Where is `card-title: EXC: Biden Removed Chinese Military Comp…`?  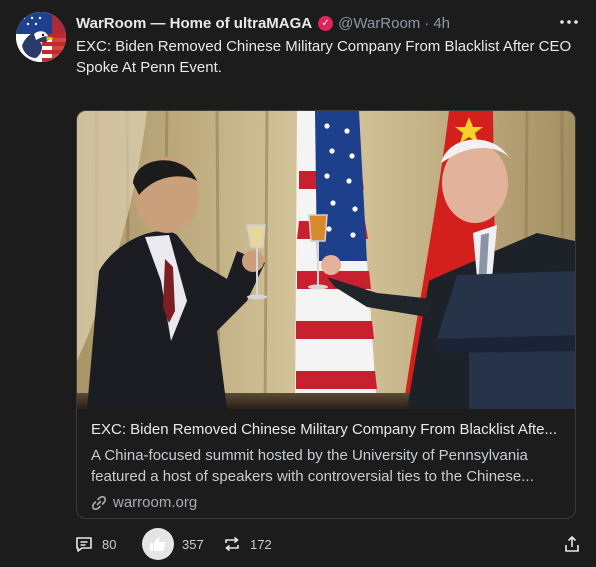
card-title: EXC: Biden Removed Chinese Military Comp… is located at coordinates (326, 430).